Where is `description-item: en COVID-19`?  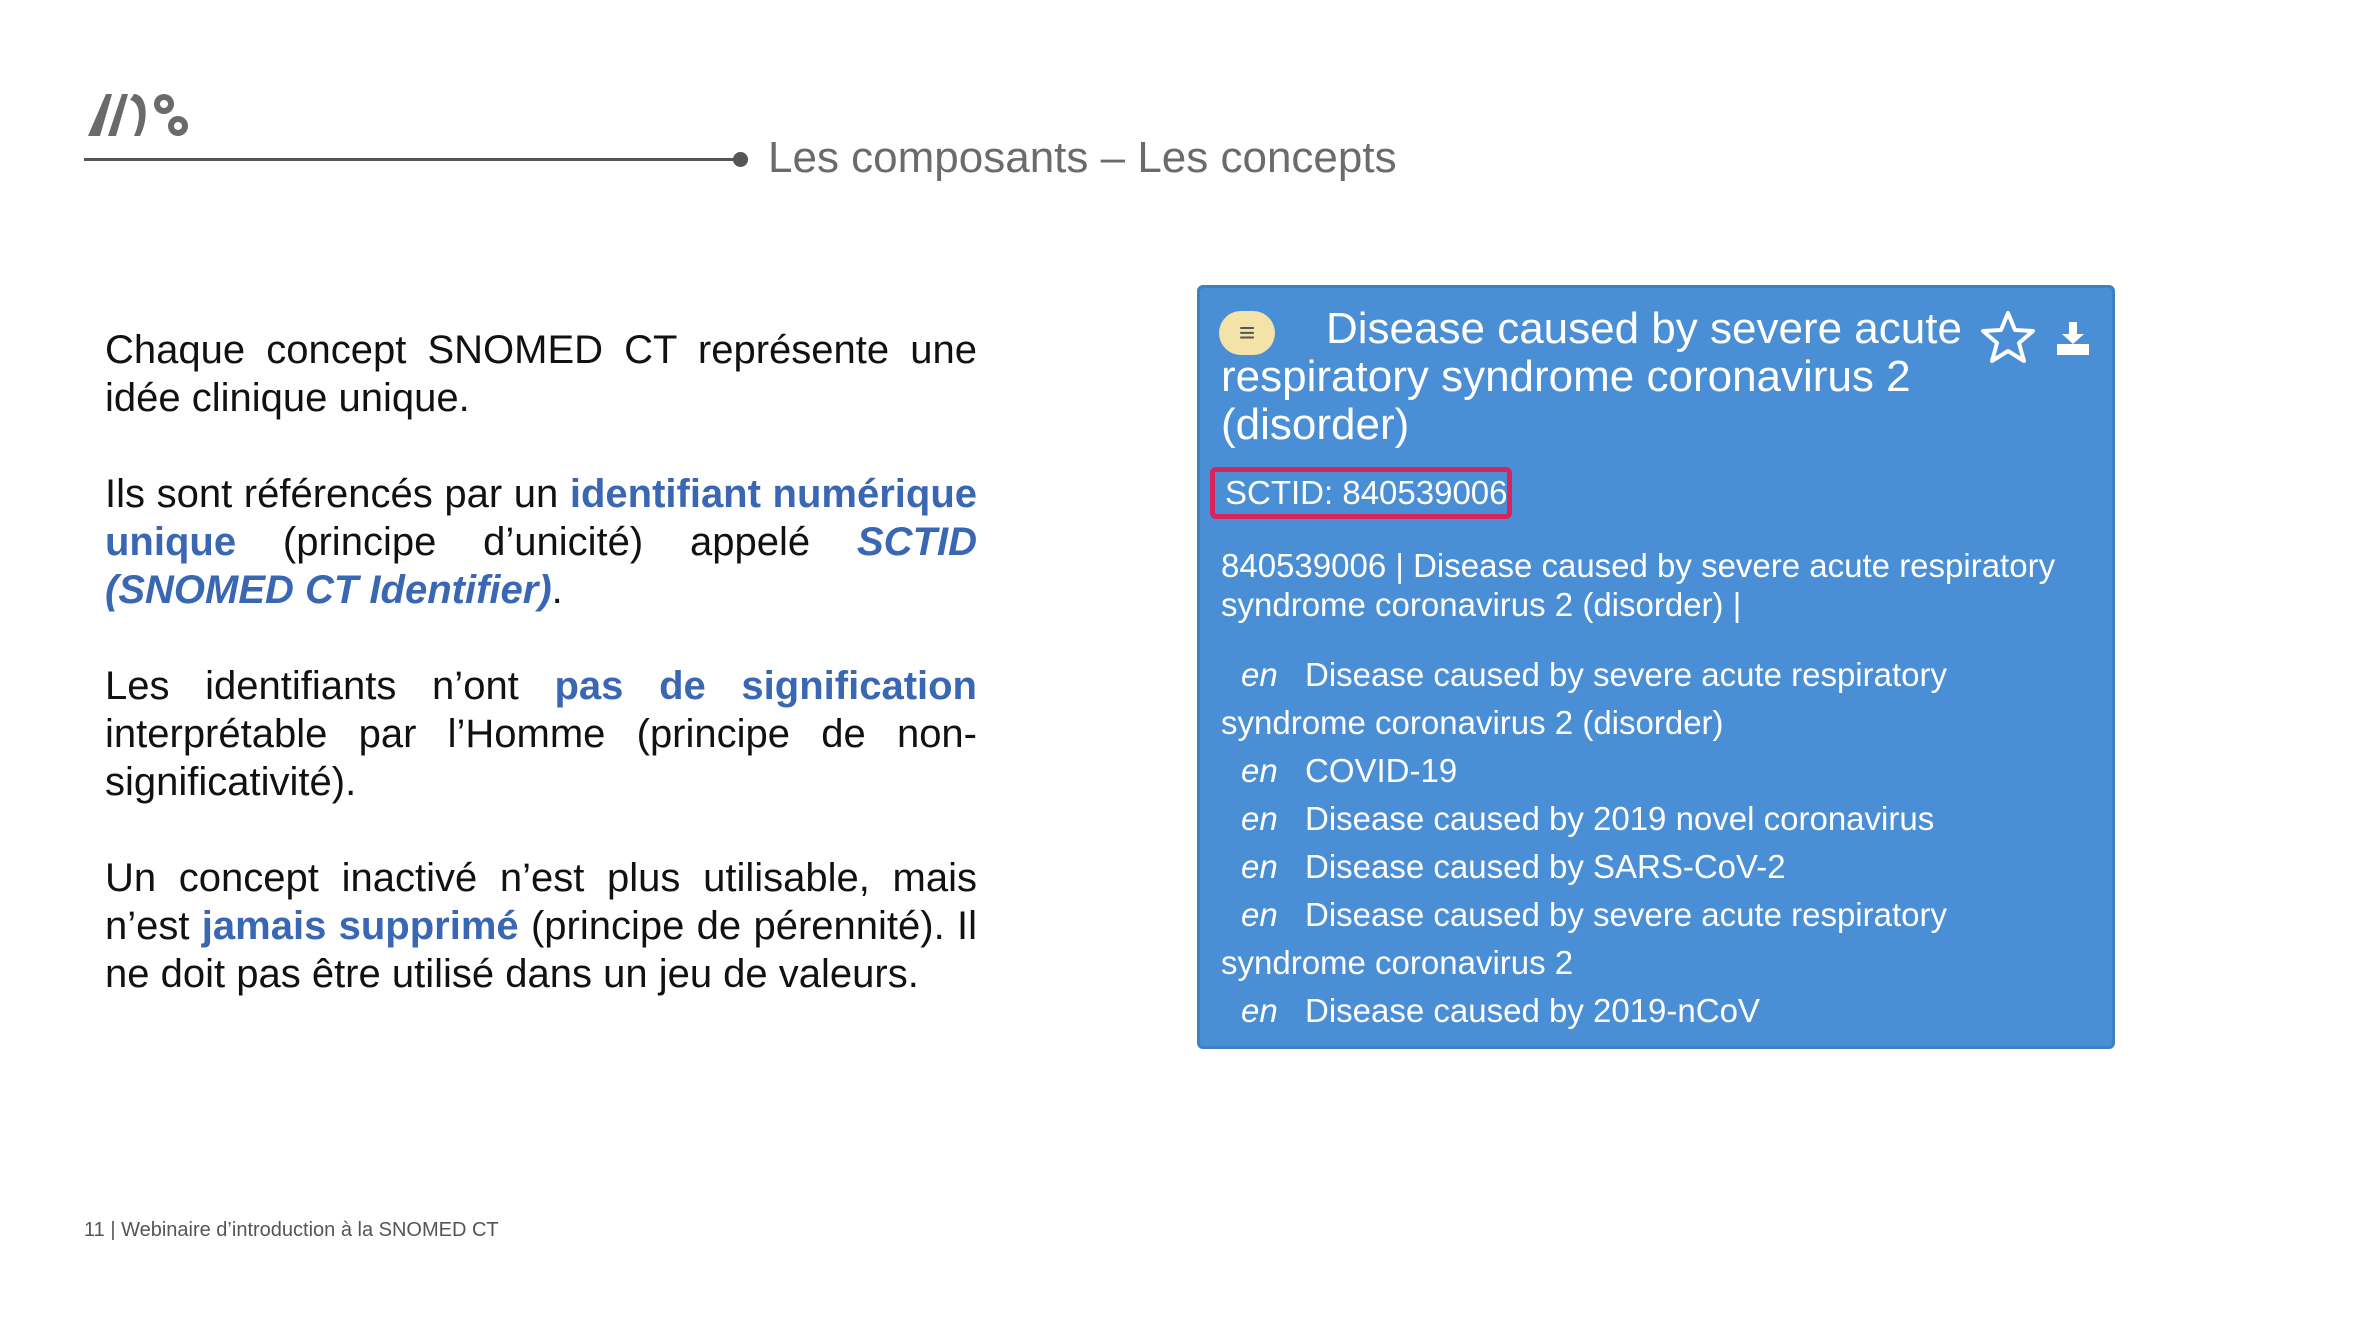 description-item: en COVID-19 is located at coordinates (1641, 771).